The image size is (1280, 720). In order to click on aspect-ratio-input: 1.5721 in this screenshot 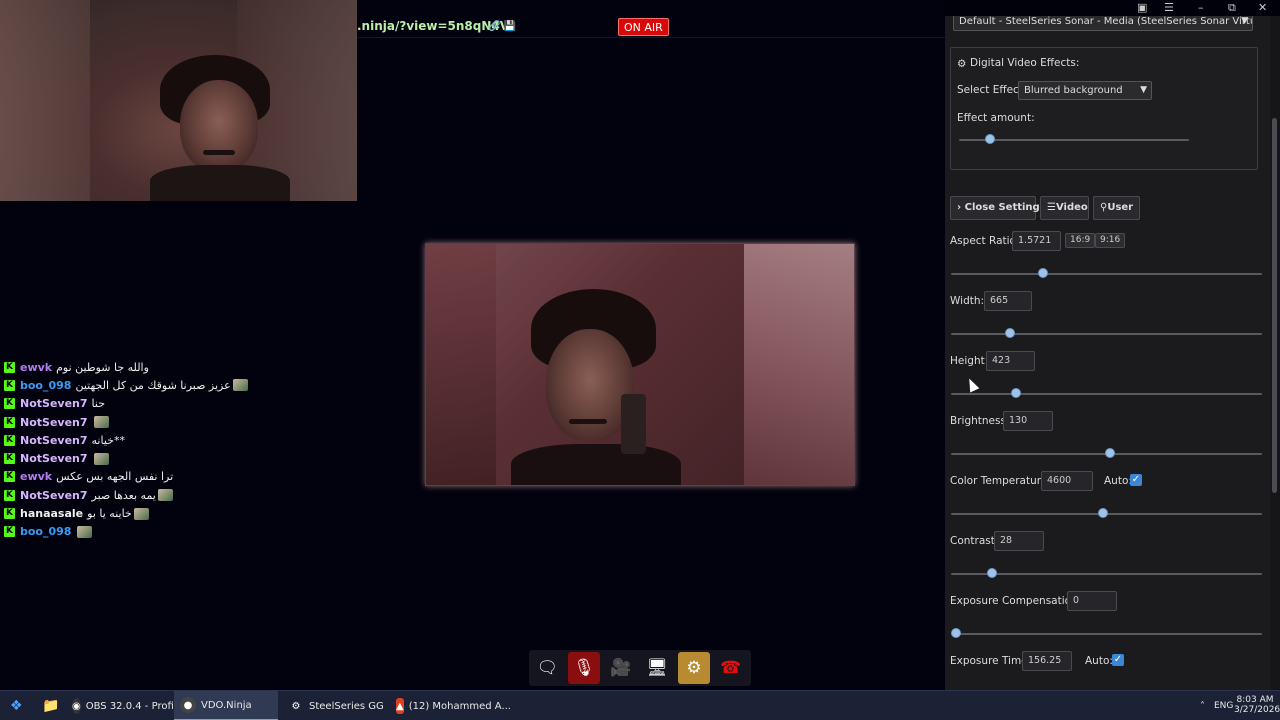, I will do `click(1036, 241)`.